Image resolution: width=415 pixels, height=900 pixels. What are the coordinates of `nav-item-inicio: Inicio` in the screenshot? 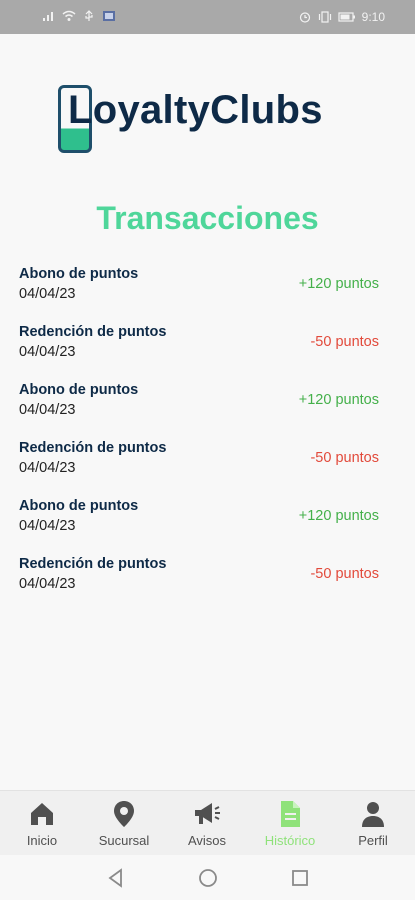 It's located at (42, 823).